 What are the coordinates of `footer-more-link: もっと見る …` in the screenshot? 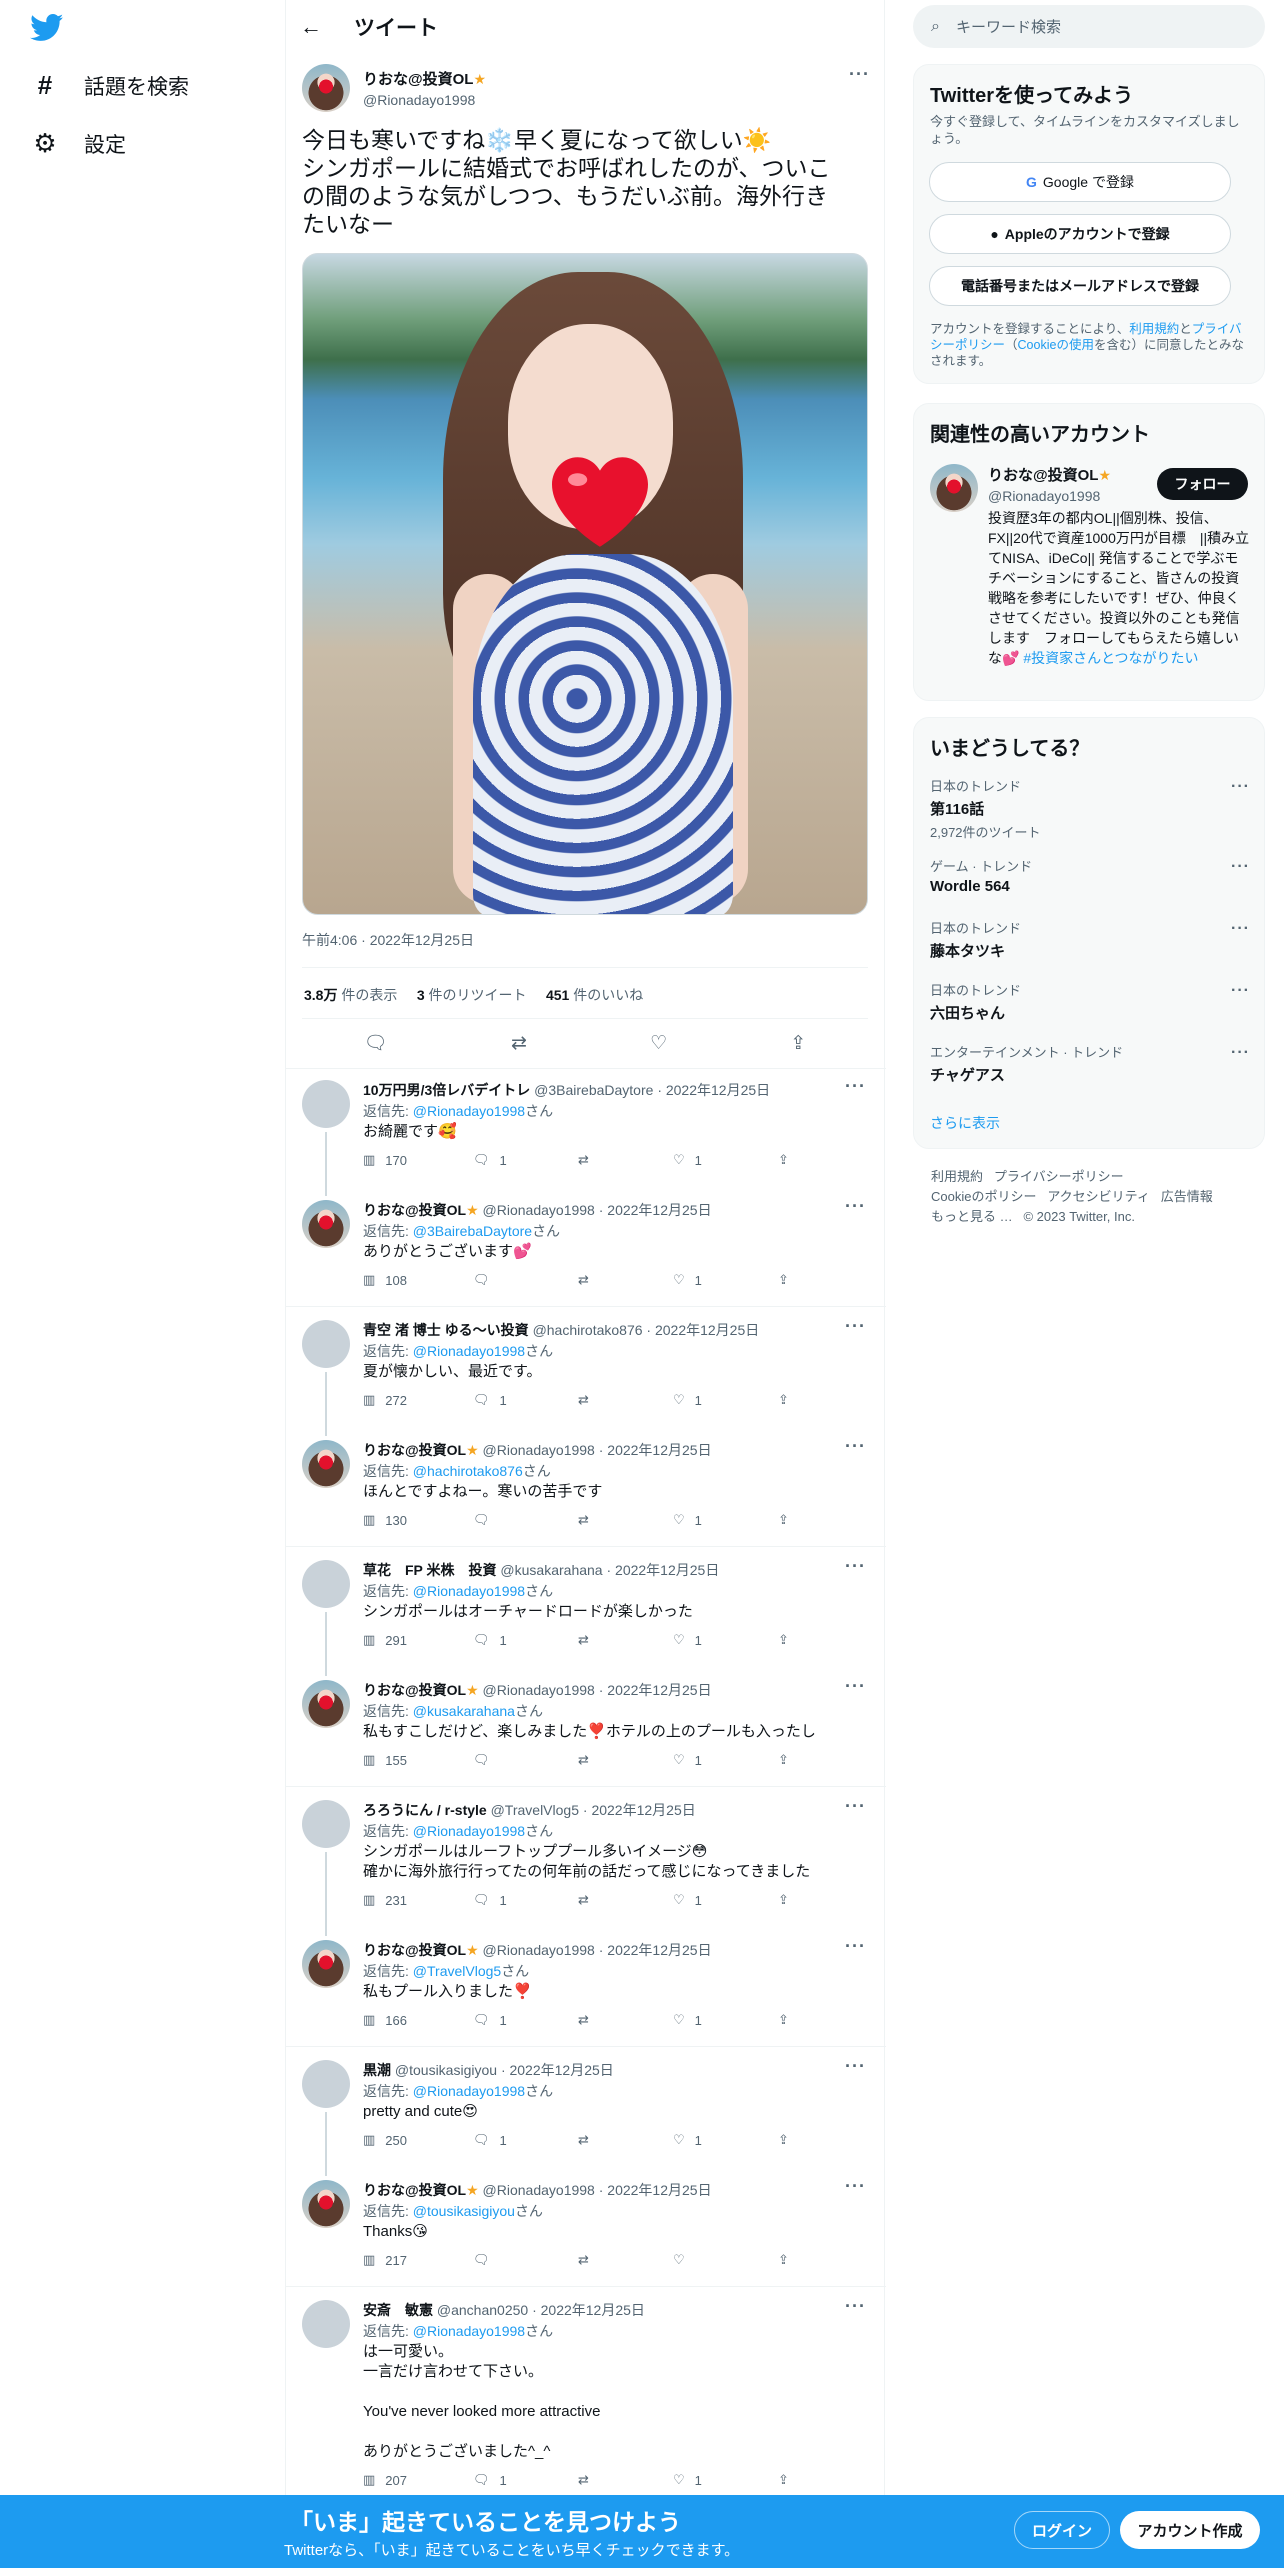 It's located at (972, 1216).